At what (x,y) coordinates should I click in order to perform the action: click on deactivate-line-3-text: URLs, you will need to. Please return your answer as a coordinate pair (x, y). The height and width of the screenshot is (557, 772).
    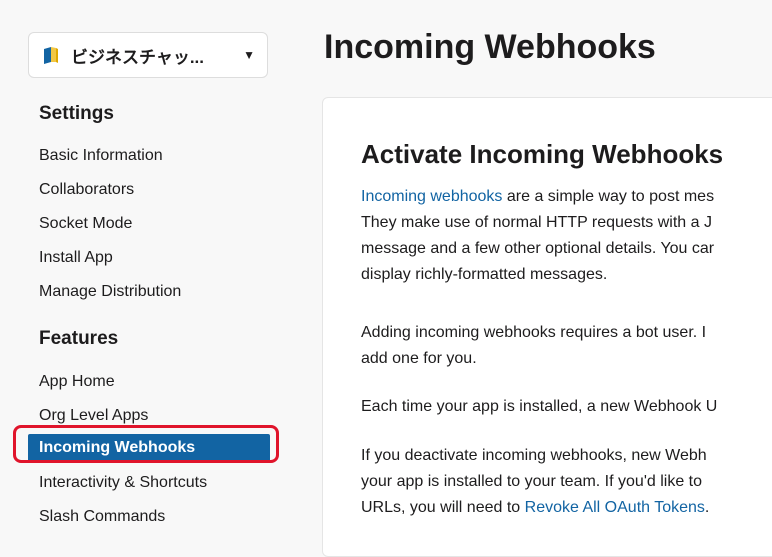
    Looking at the image, I should click on (443, 507).